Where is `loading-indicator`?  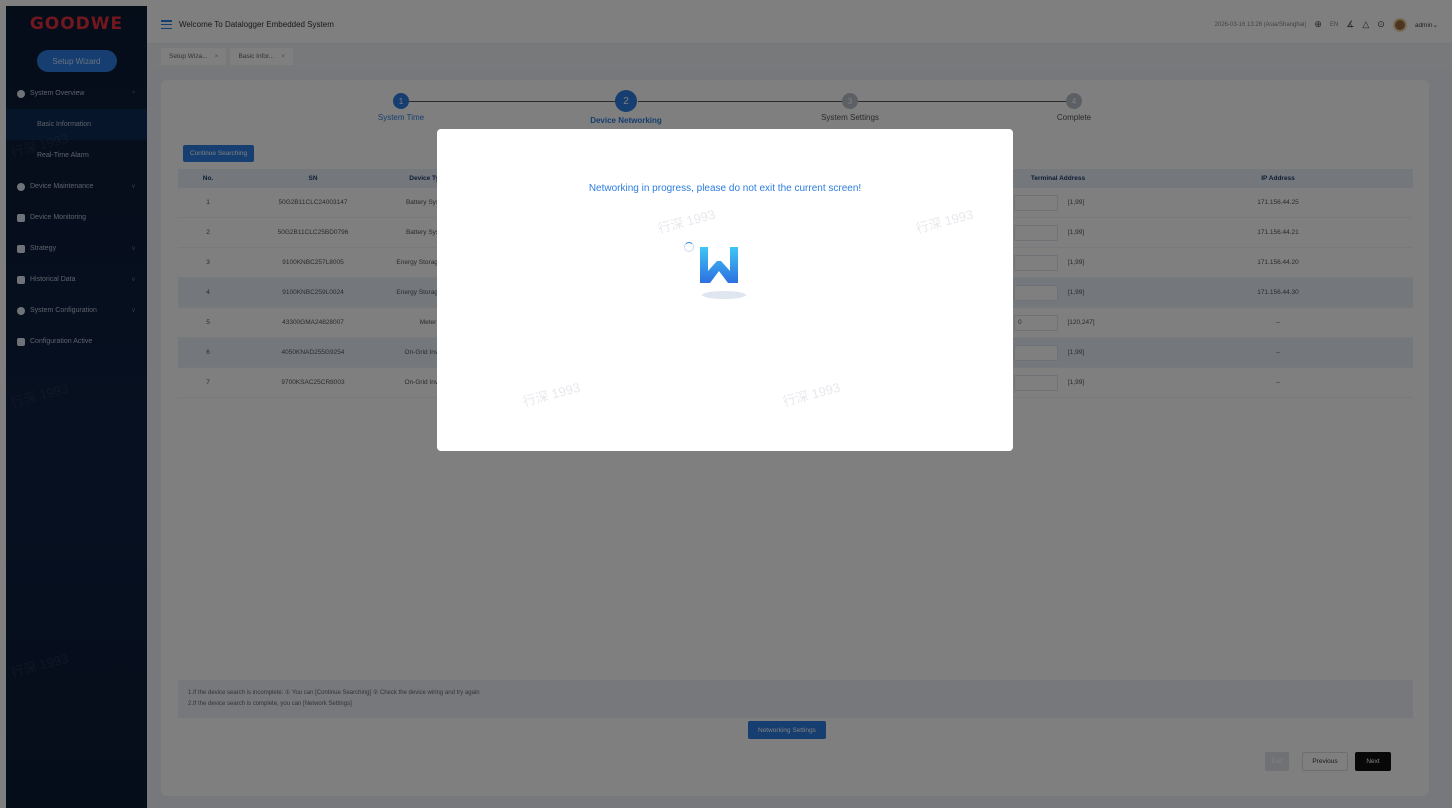
loading-indicator is located at coordinates (719, 272).